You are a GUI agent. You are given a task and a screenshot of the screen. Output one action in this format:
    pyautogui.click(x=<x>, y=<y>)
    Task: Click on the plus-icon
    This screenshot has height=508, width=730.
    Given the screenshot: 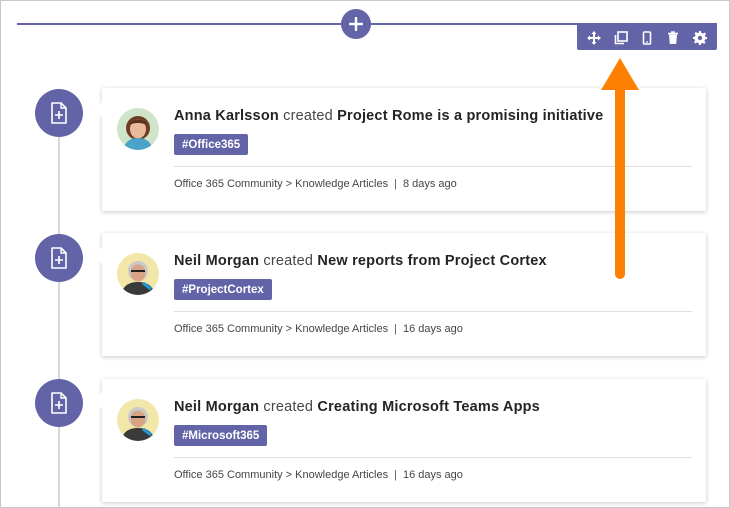 What is the action you would take?
    pyautogui.click(x=356, y=24)
    